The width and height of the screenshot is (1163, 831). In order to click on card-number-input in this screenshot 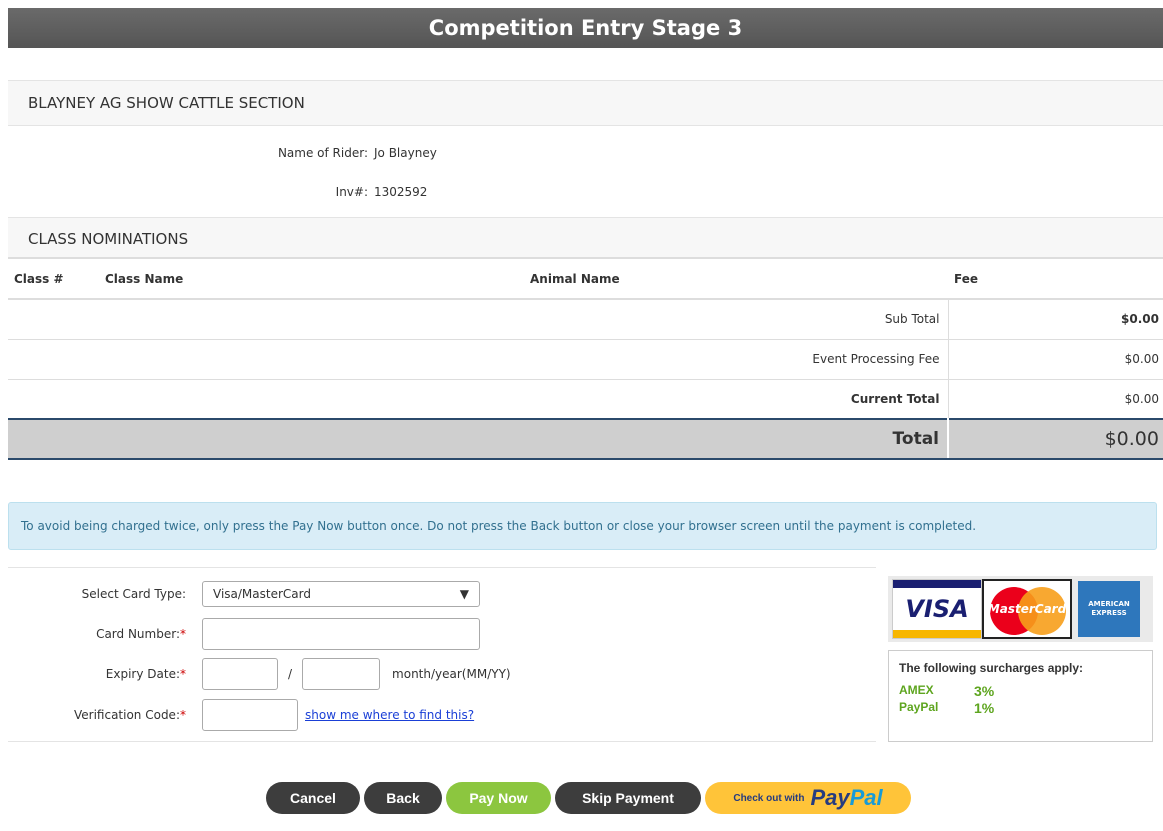, I will do `click(341, 634)`.